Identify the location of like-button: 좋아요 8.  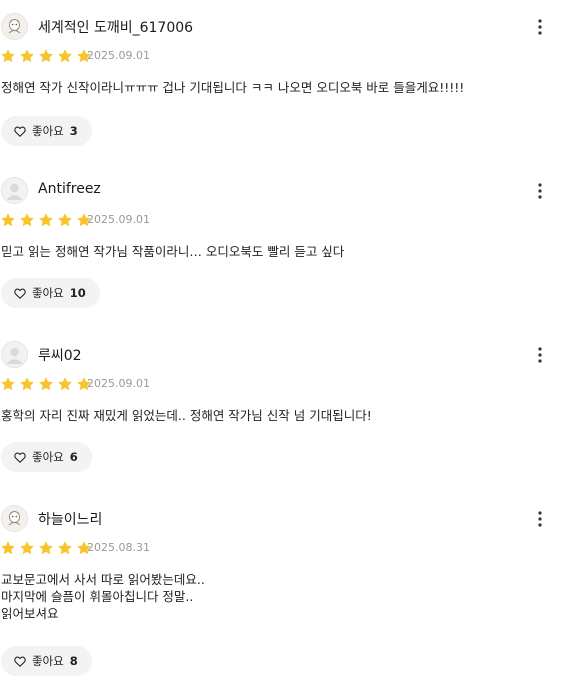
(46, 661).